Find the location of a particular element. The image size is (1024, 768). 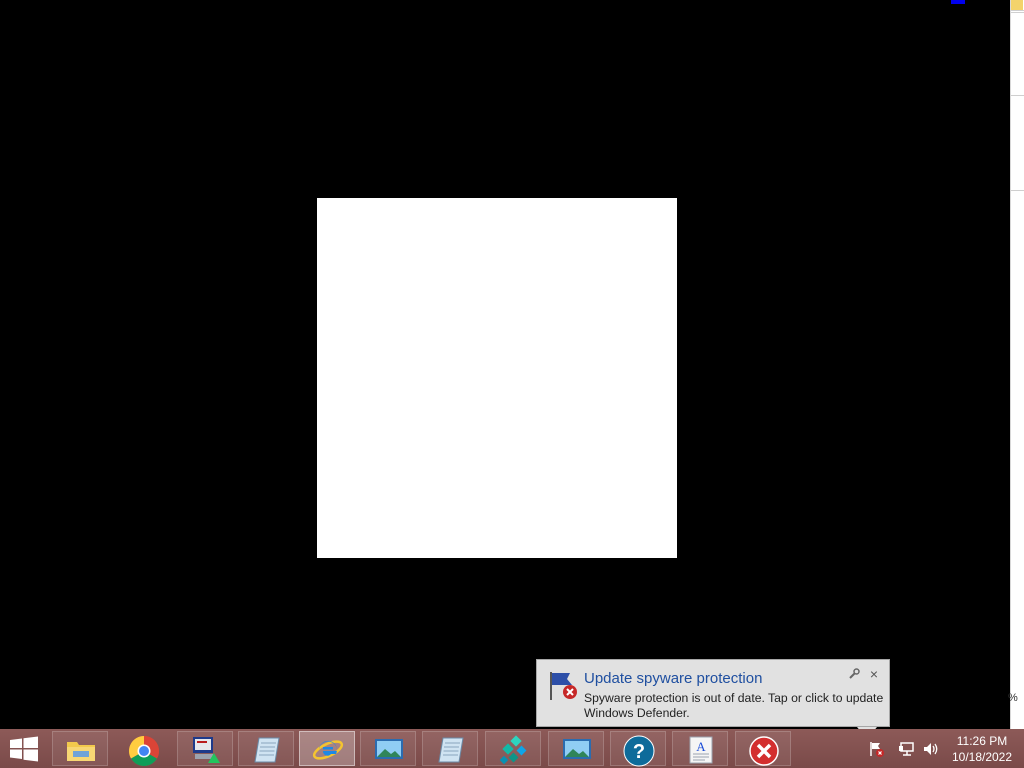

taskbar-network-tool is located at coordinates (513, 748).